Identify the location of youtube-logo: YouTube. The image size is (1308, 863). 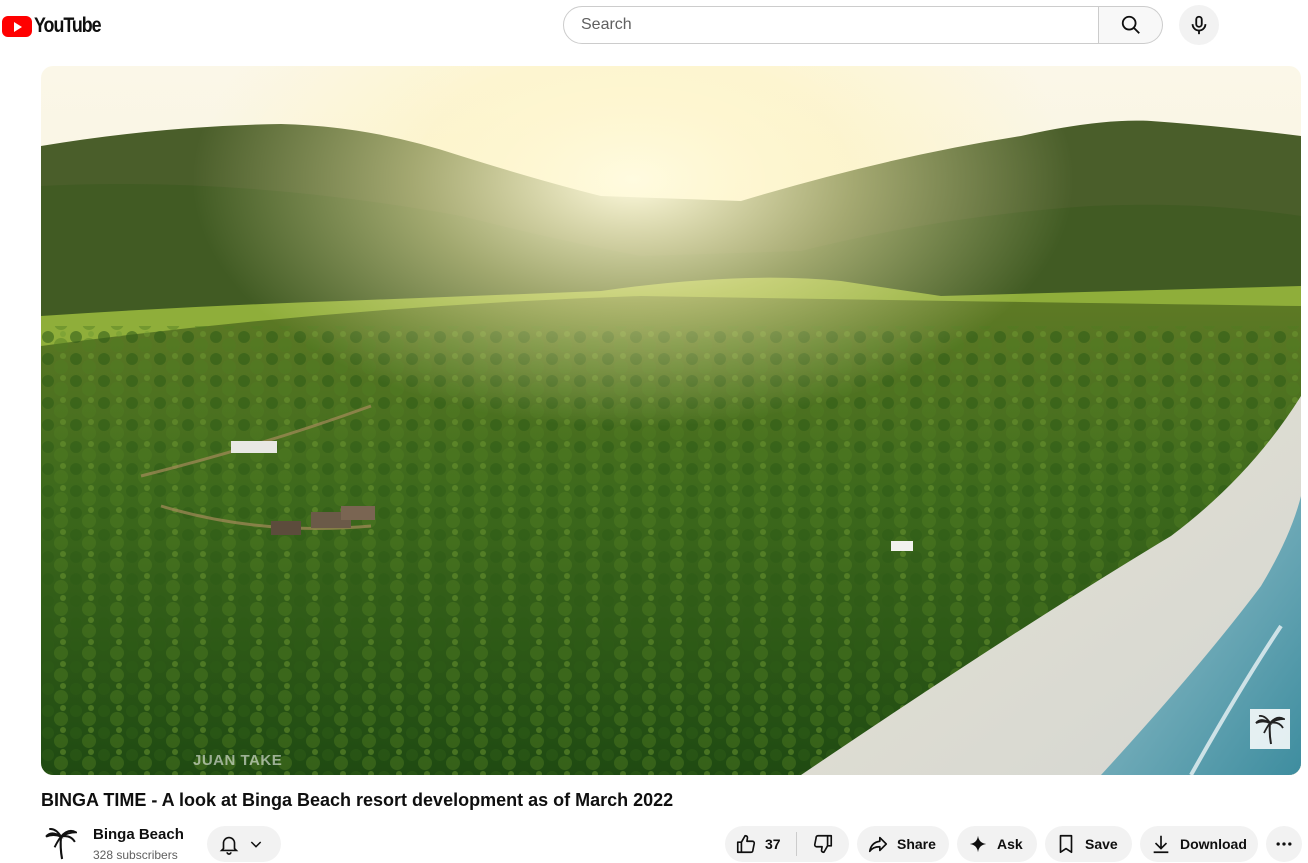
(57, 26).